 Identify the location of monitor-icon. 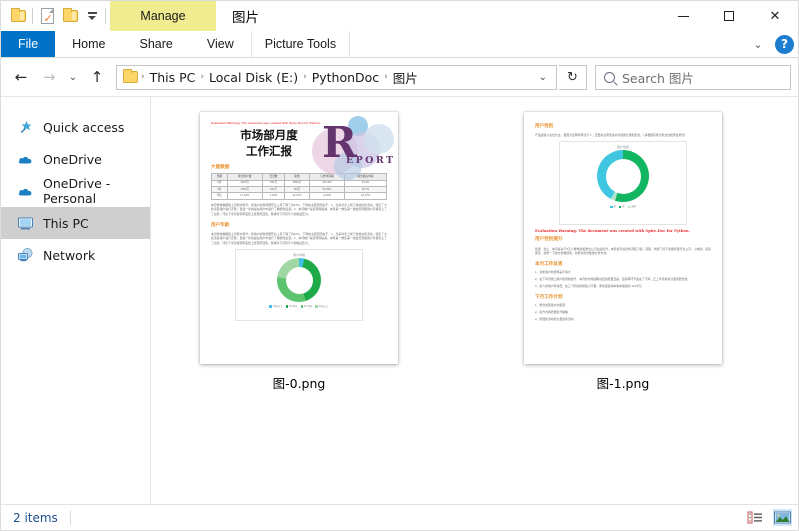
(25, 223).